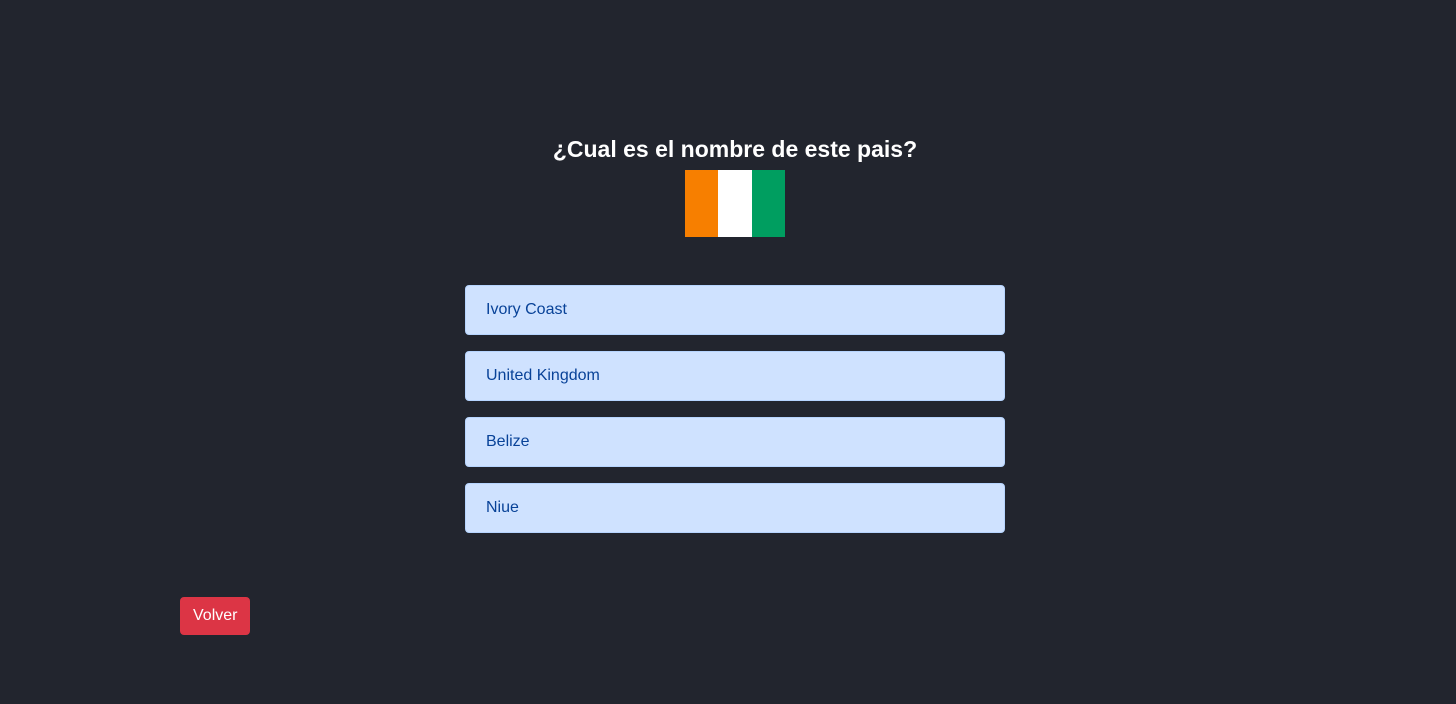 The width and height of the screenshot is (1456, 704). What do you see at coordinates (735, 310) in the screenshot?
I see `answer-option-ivory-coast: Ivory Coast` at bounding box center [735, 310].